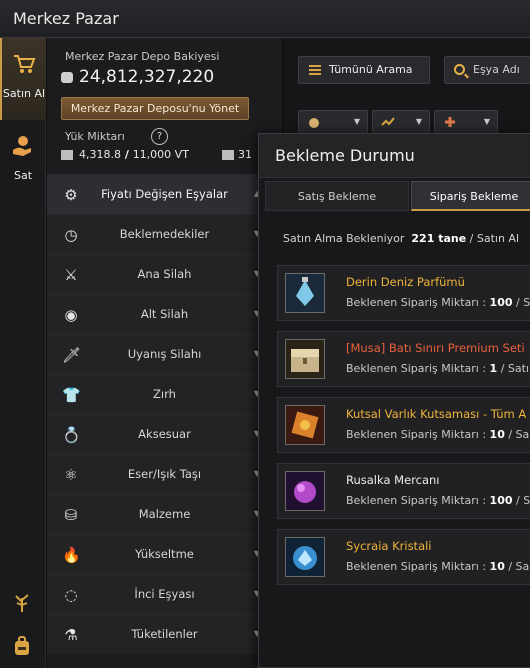 This screenshot has height=668, width=530. I want to click on category-label: Uyanış Silahı, so click(164, 354).